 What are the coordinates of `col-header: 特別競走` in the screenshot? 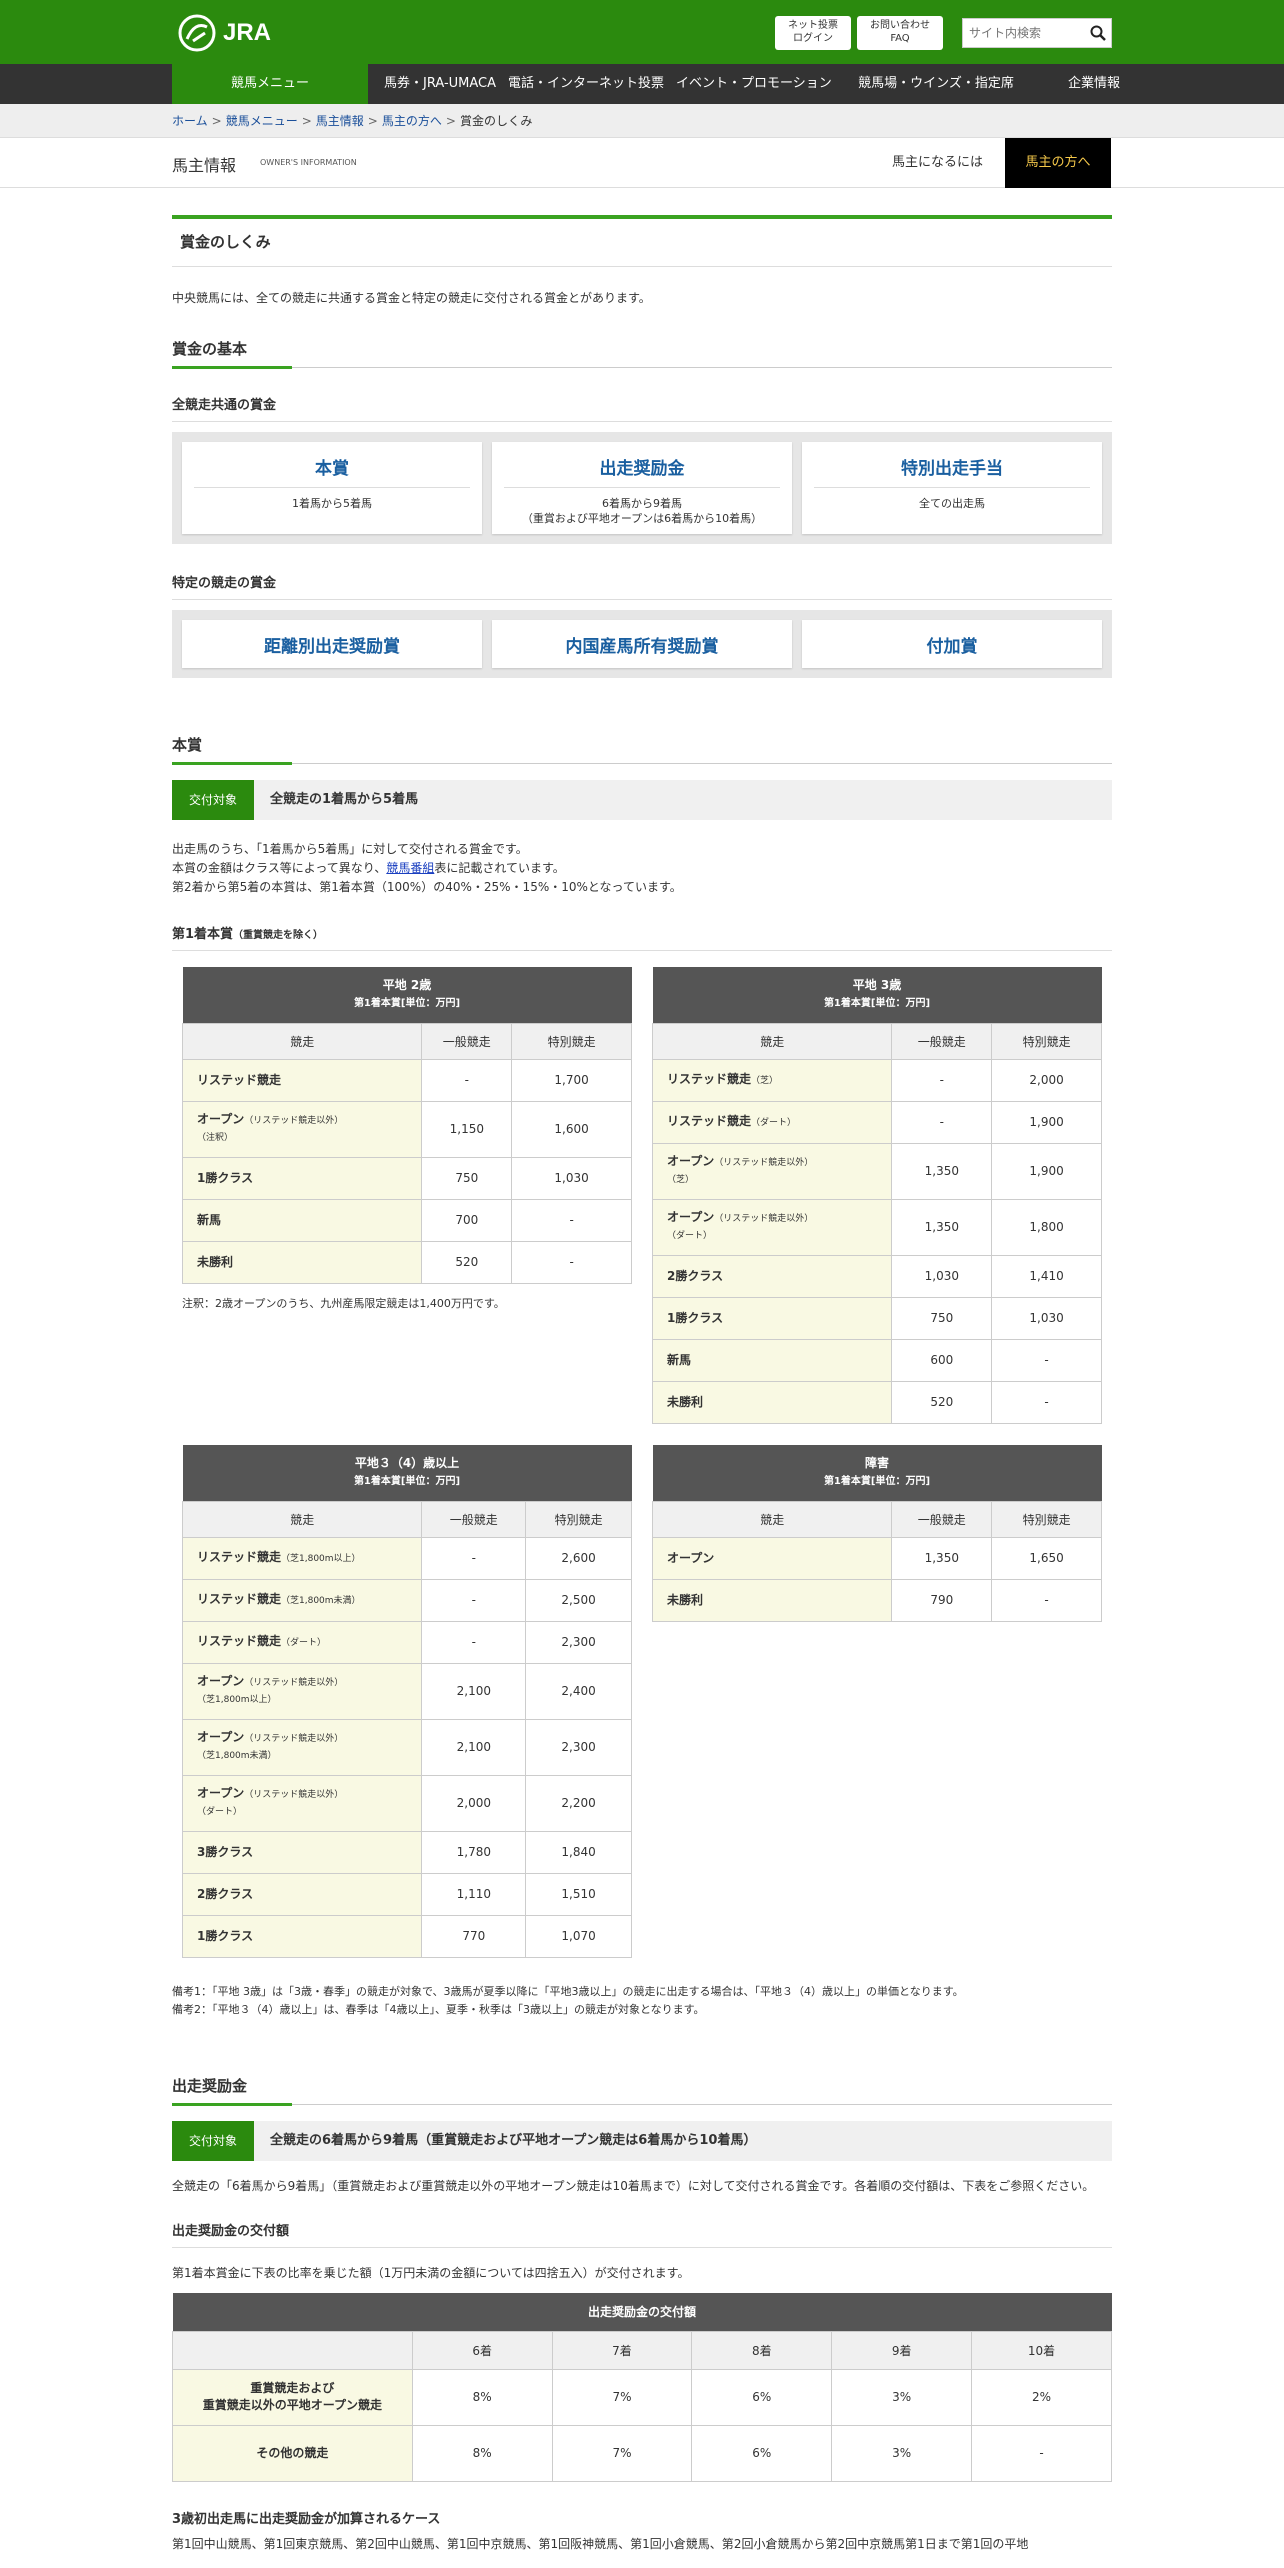 It's located at (1046, 1519).